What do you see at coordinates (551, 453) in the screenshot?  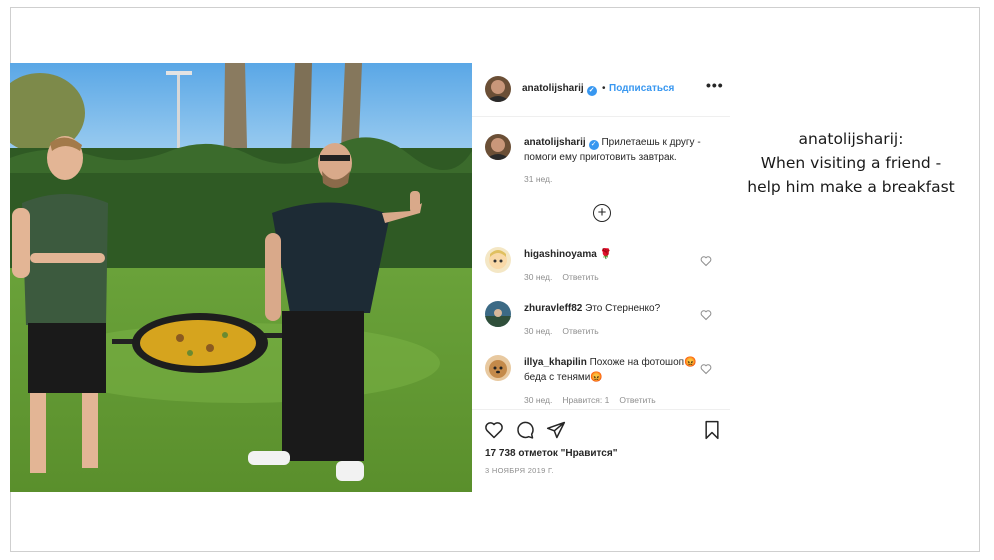 I see `likes-count: 17 738 отметок "Нравится"` at bounding box center [551, 453].